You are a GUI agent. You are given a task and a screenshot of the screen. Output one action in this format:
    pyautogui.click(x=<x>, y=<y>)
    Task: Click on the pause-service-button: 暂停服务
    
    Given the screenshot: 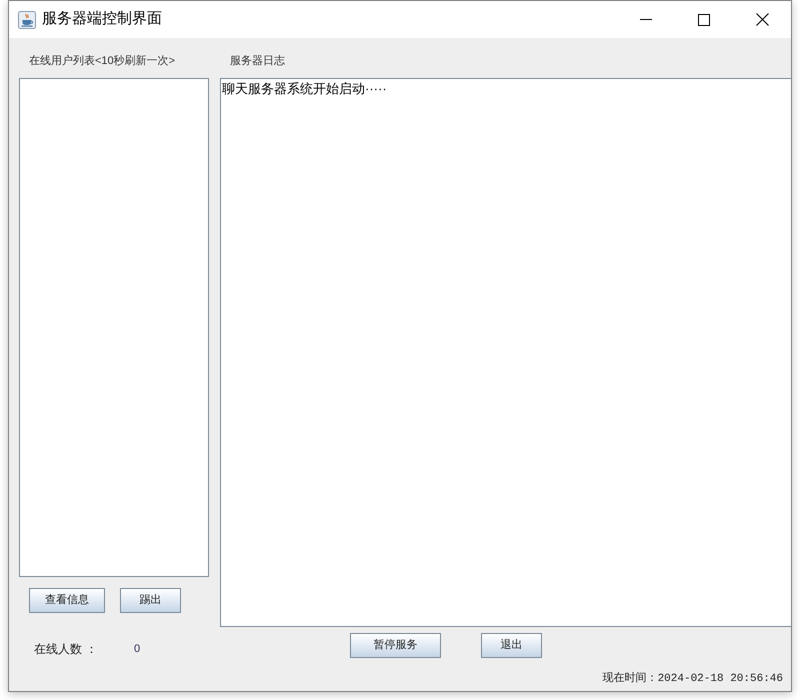 What is the action you would take?
    pyautogui.click(x=395, y=645)
    